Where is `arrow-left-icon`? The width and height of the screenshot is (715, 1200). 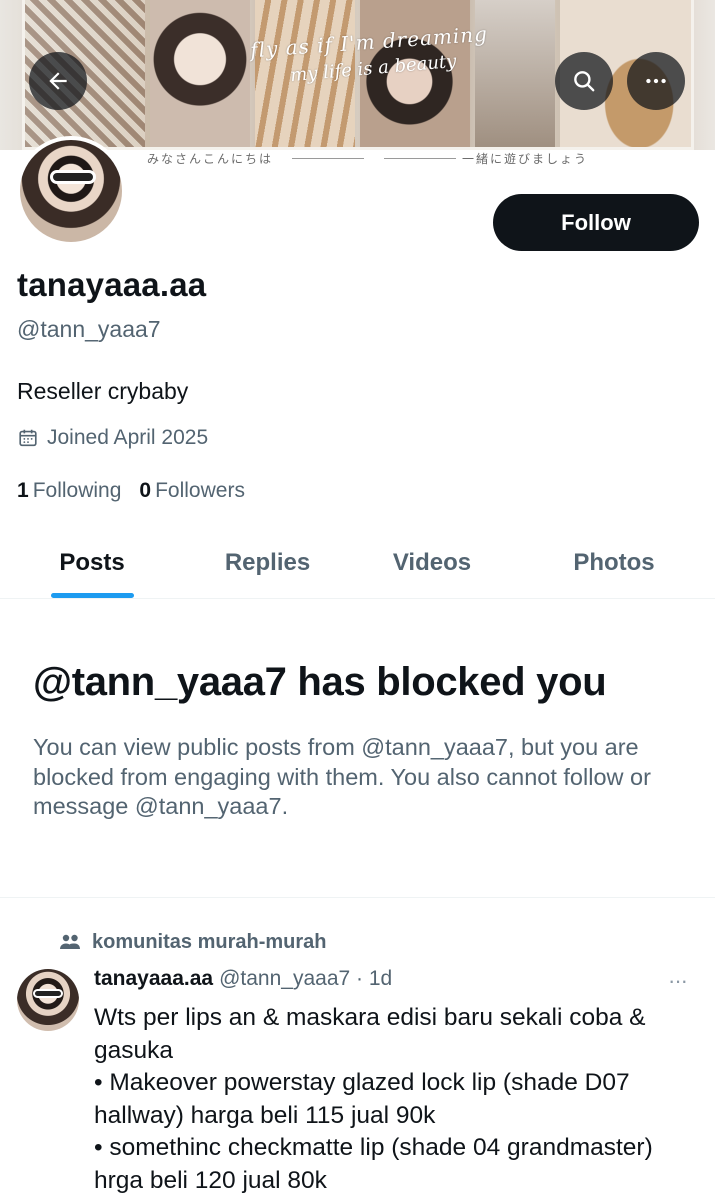
arrow-left-icon is located at coordinates (58, 81).